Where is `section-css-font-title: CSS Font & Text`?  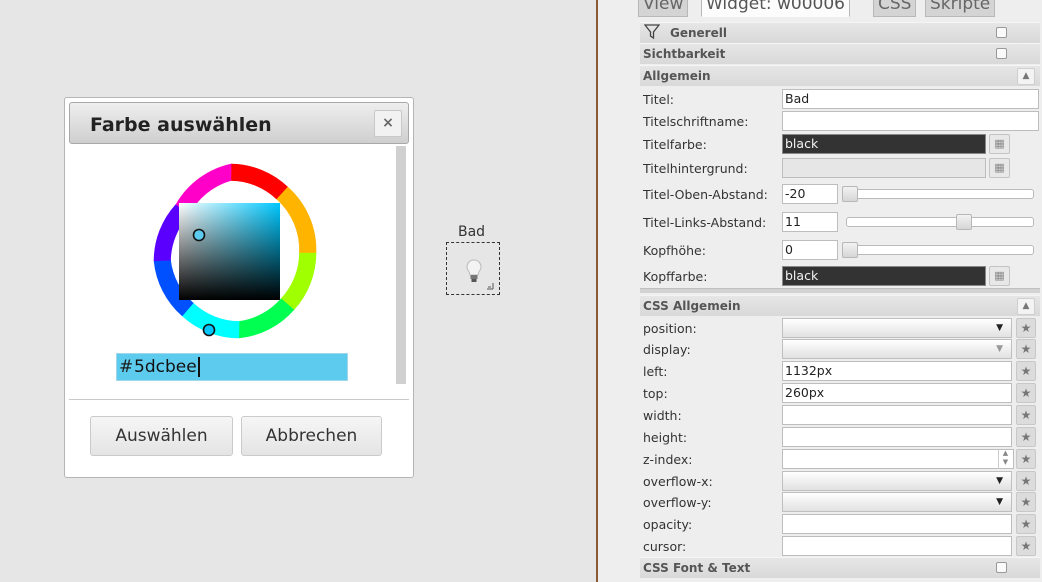 section-css-font-title: CSS Font & Text is located at coordinates (697, 568).